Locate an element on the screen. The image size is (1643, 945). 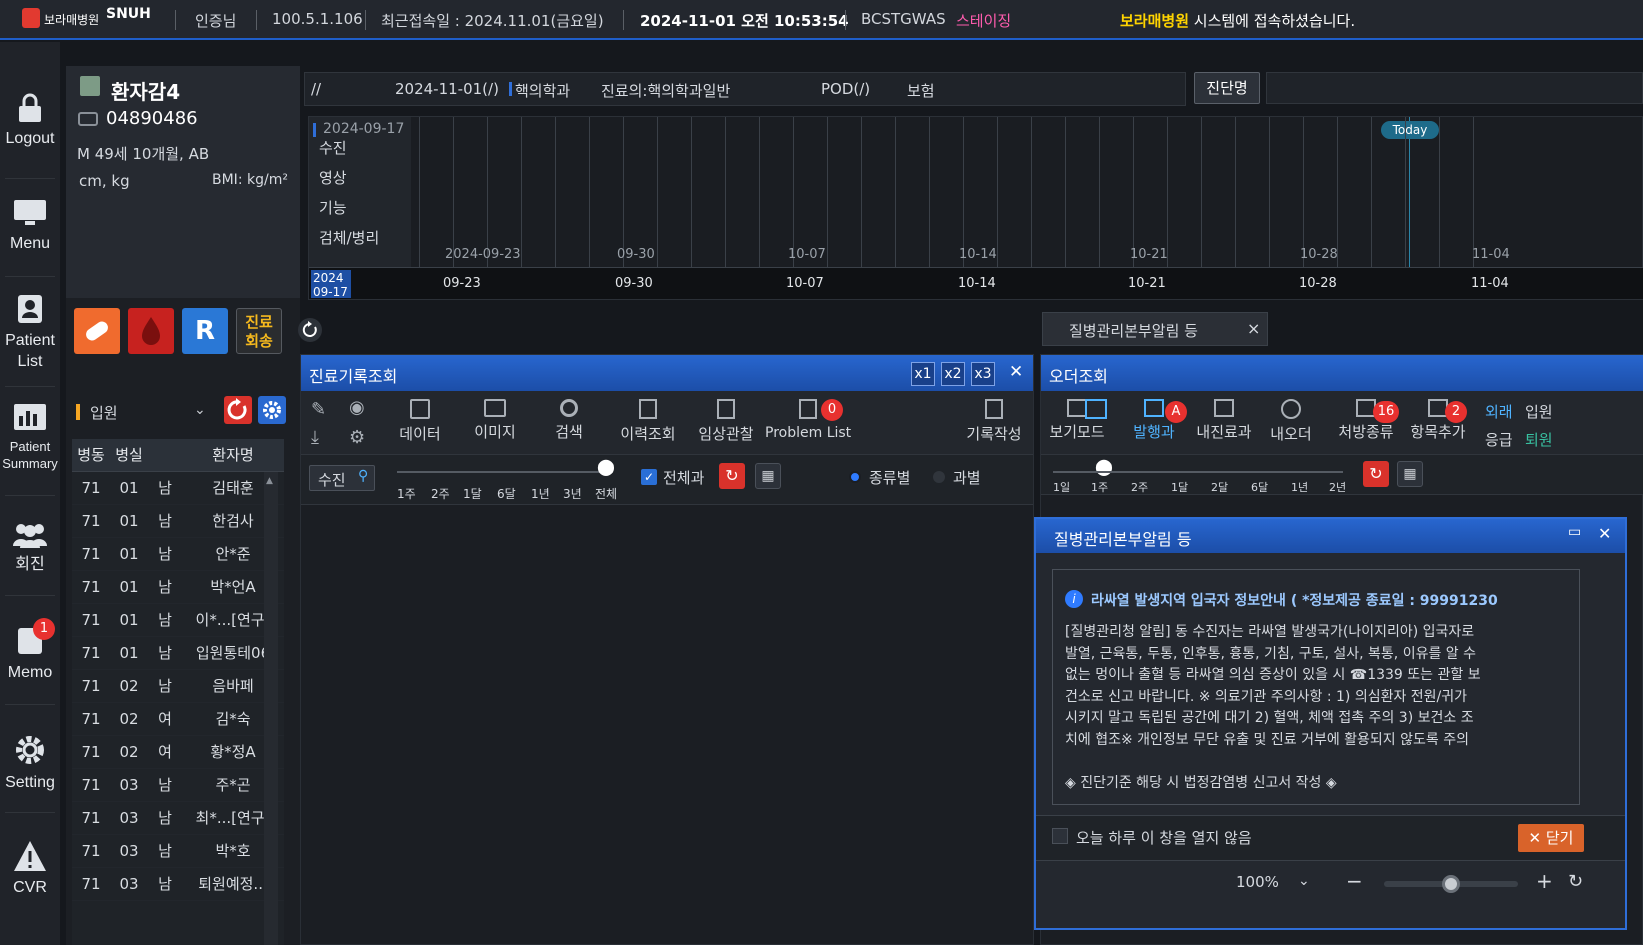
zoom-x1-button: x1 is located at coordinates (923, 374).